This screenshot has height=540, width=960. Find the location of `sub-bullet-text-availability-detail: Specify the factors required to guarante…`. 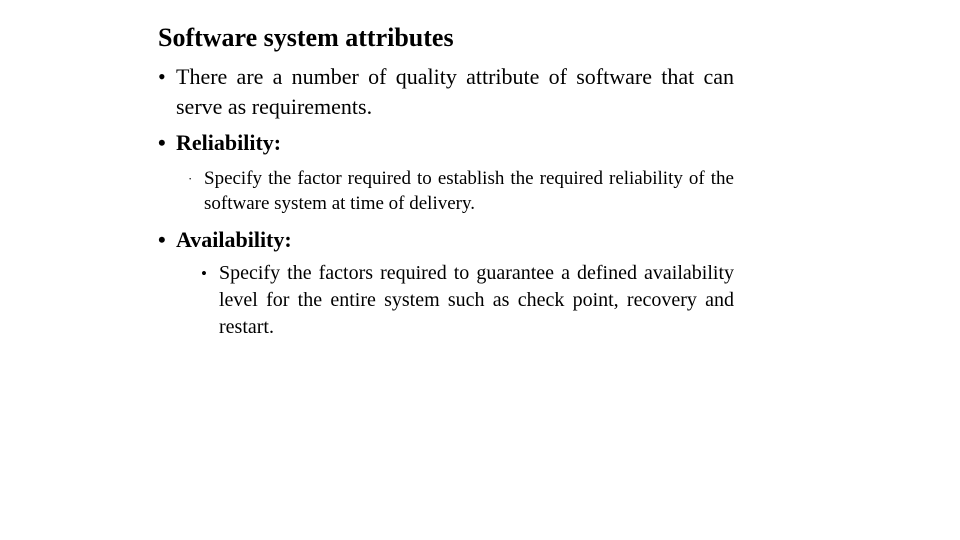

sub-bullet-text-availability-detail: Specify the factors required to guarante… is located at coordinates (476, 300).